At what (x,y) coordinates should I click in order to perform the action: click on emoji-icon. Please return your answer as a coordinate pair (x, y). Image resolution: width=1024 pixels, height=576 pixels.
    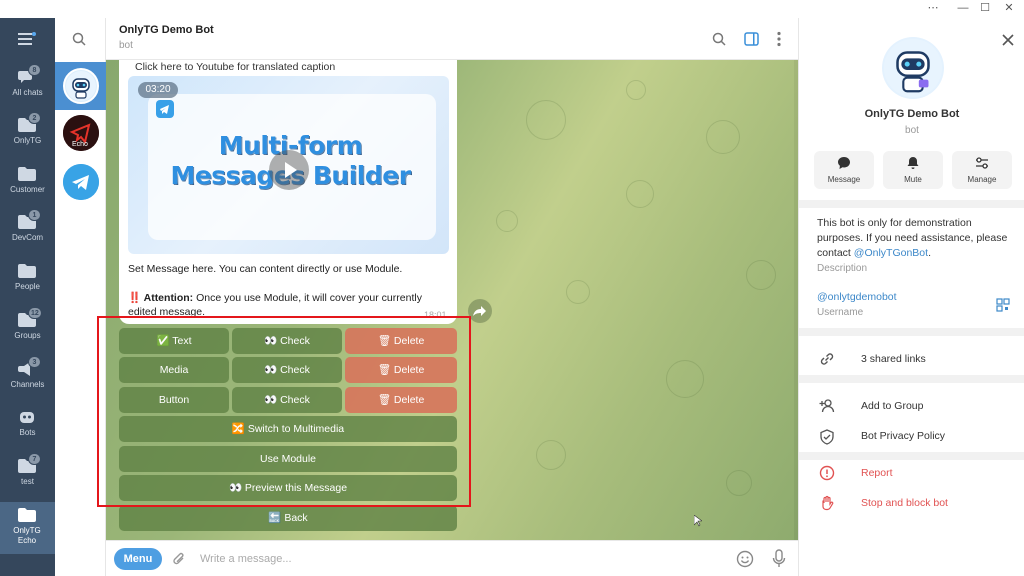
    Looking at the image, I should click on (745, 559).